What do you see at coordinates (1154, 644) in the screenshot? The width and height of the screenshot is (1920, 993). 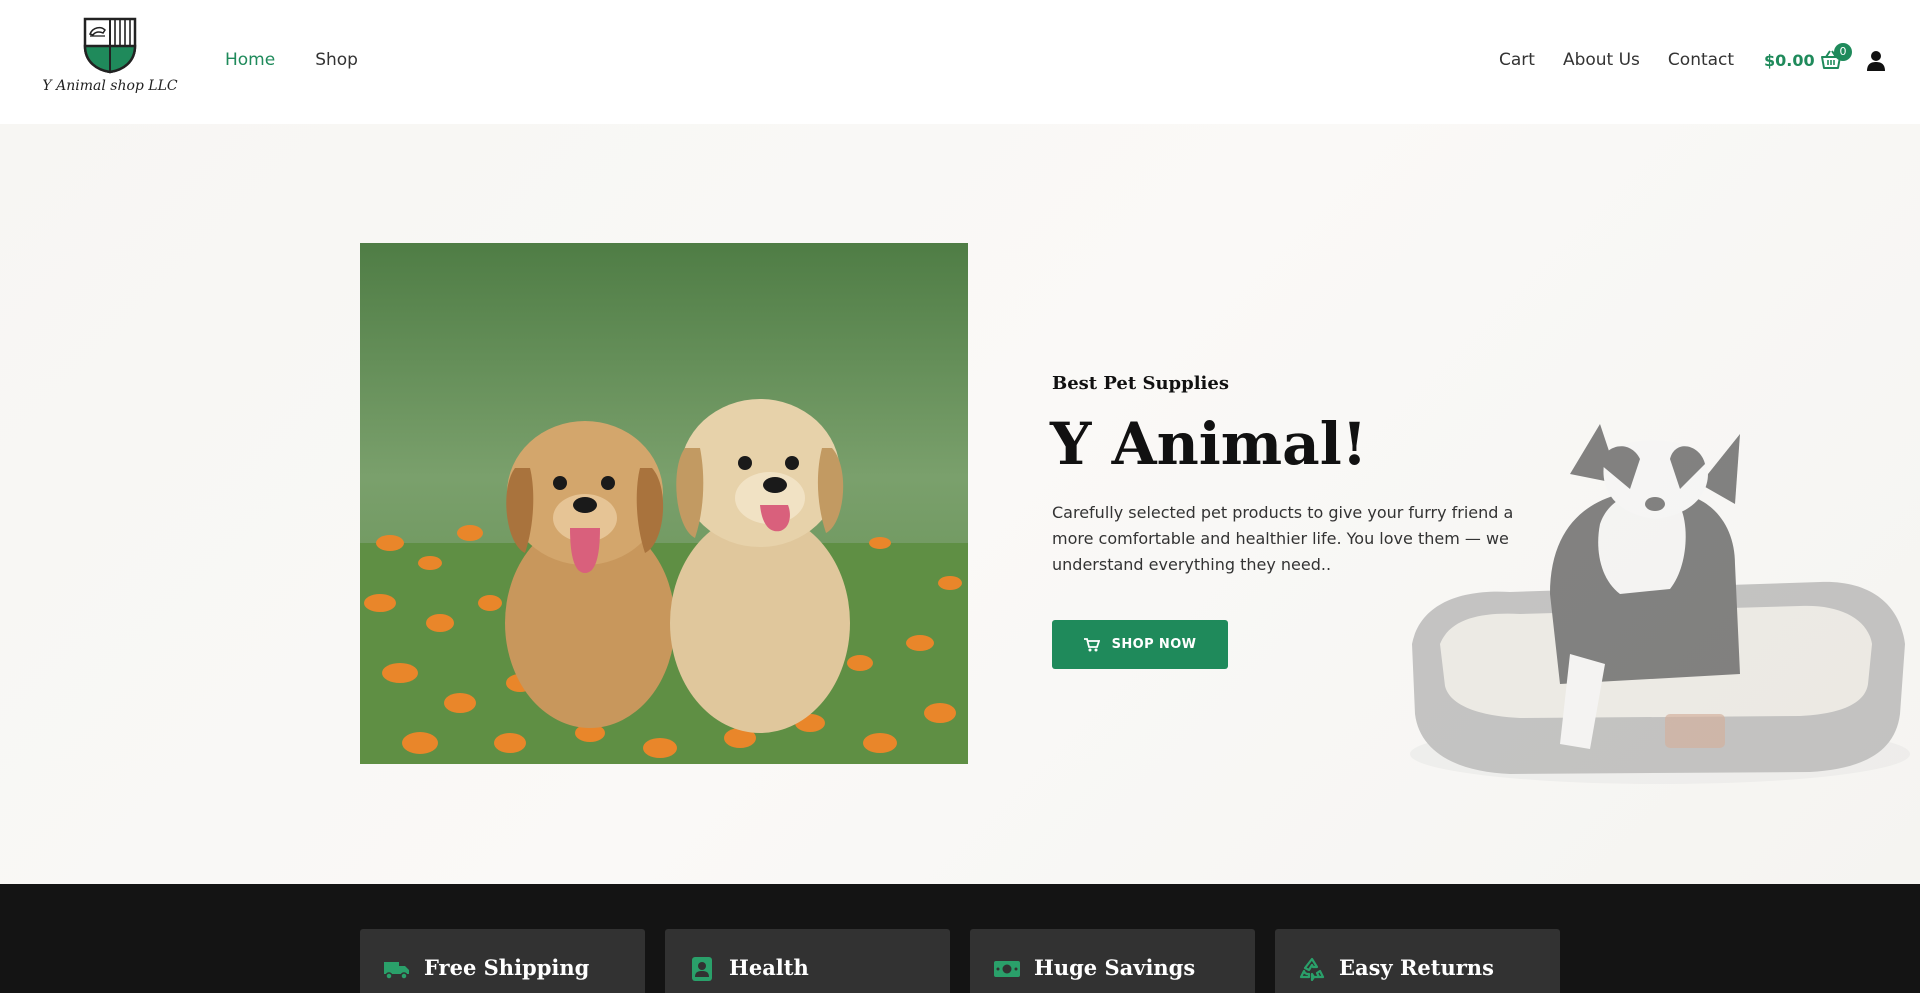 I see `shop-now-label: SHOP NOW` at bounding box center [1154, 644].